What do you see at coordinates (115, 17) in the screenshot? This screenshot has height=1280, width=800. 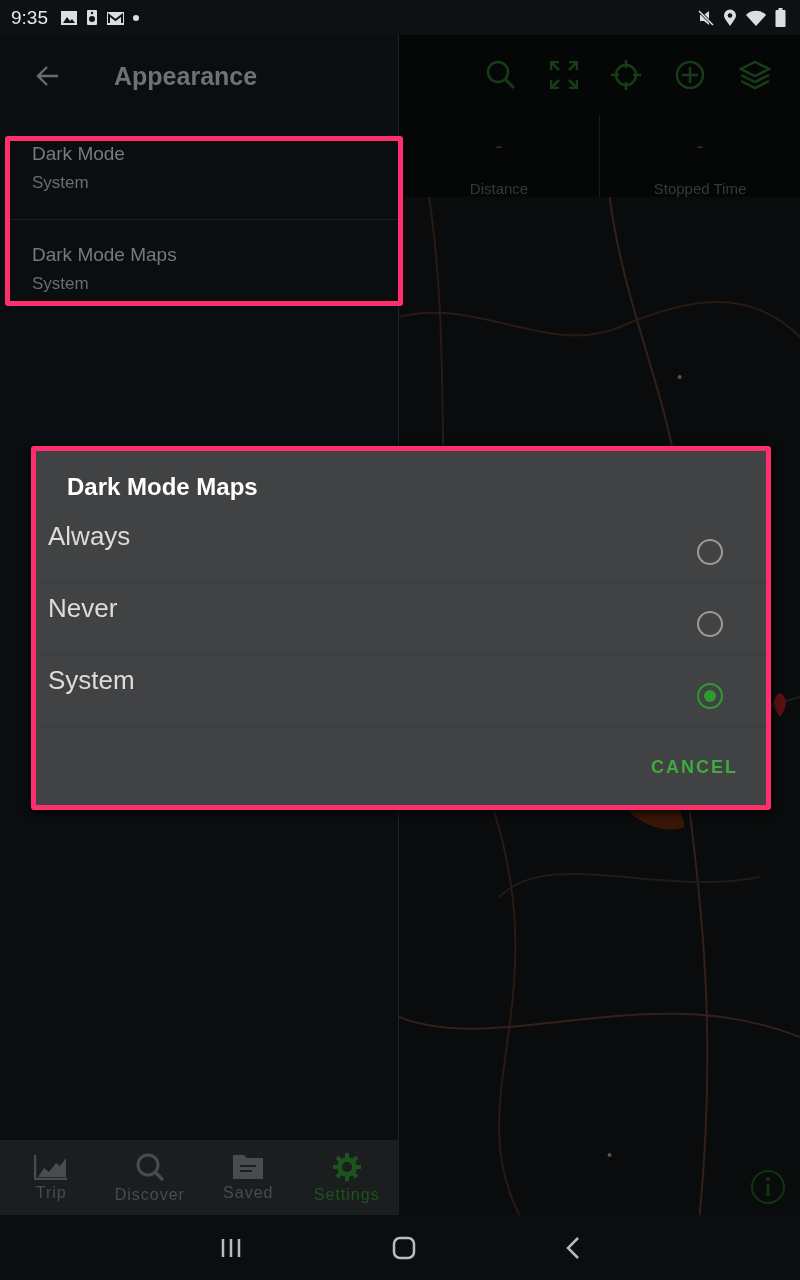 I see `mail-icon` at bounding box center [115, 17].